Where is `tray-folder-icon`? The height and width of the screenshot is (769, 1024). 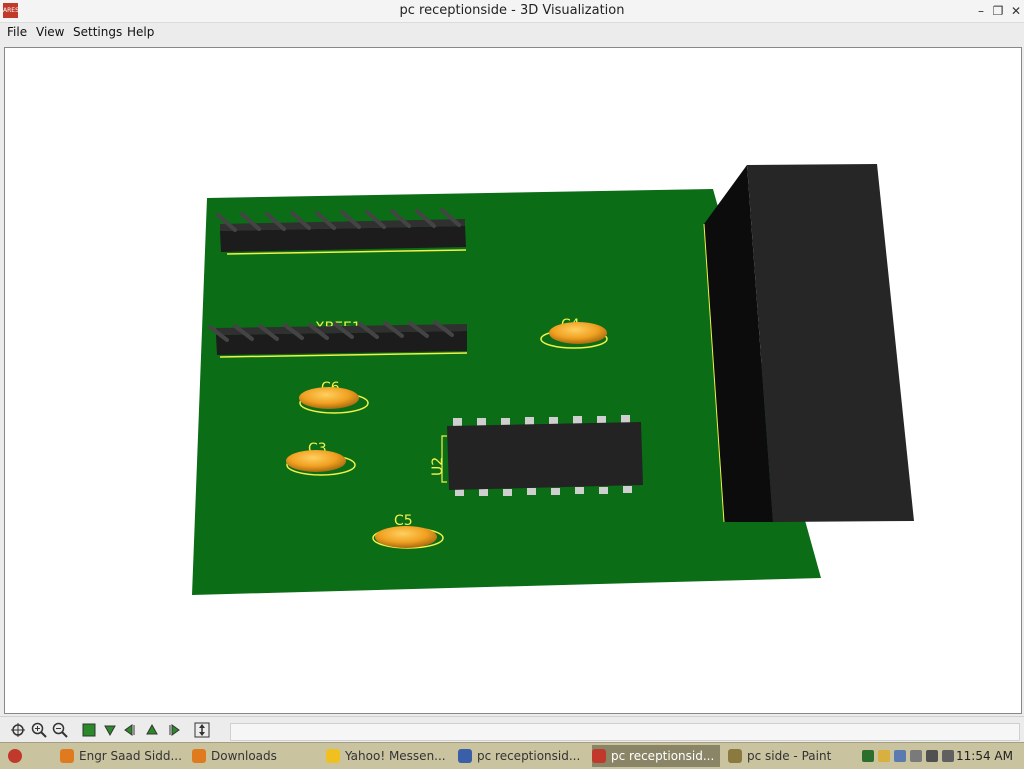 tray-folder-icon is located at coordinates (884, 756).